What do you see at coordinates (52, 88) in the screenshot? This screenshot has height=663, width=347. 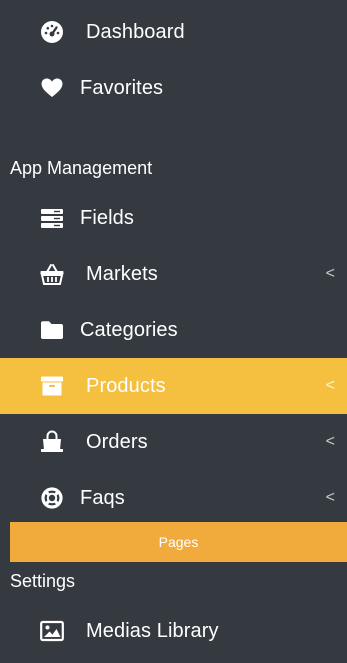 I see `heart-icon` at bounding box center [52, 88].